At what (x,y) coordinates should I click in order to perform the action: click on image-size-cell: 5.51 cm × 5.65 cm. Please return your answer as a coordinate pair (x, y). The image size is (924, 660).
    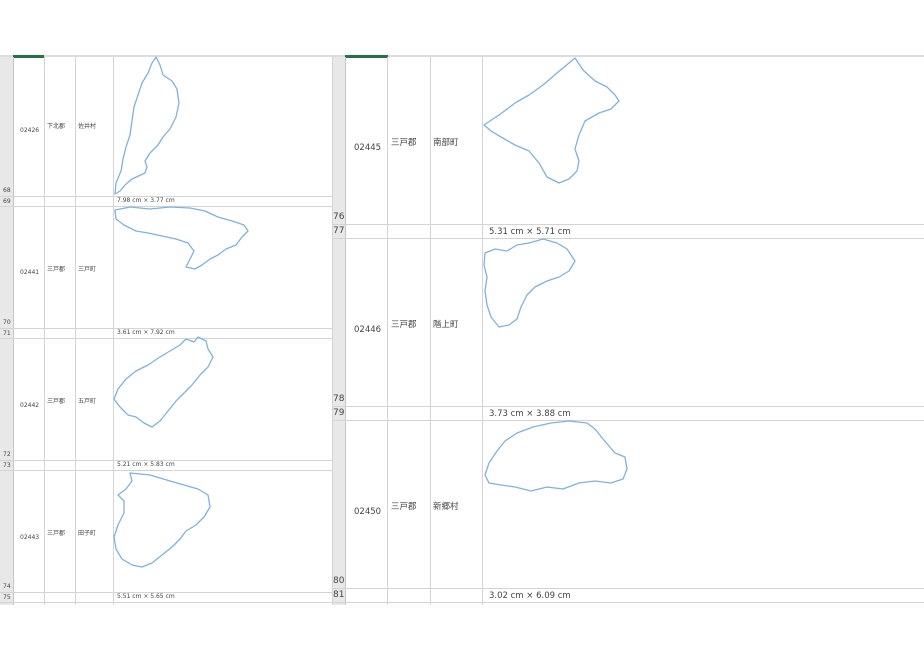
    Looking at the image, I should click on (146, 596).